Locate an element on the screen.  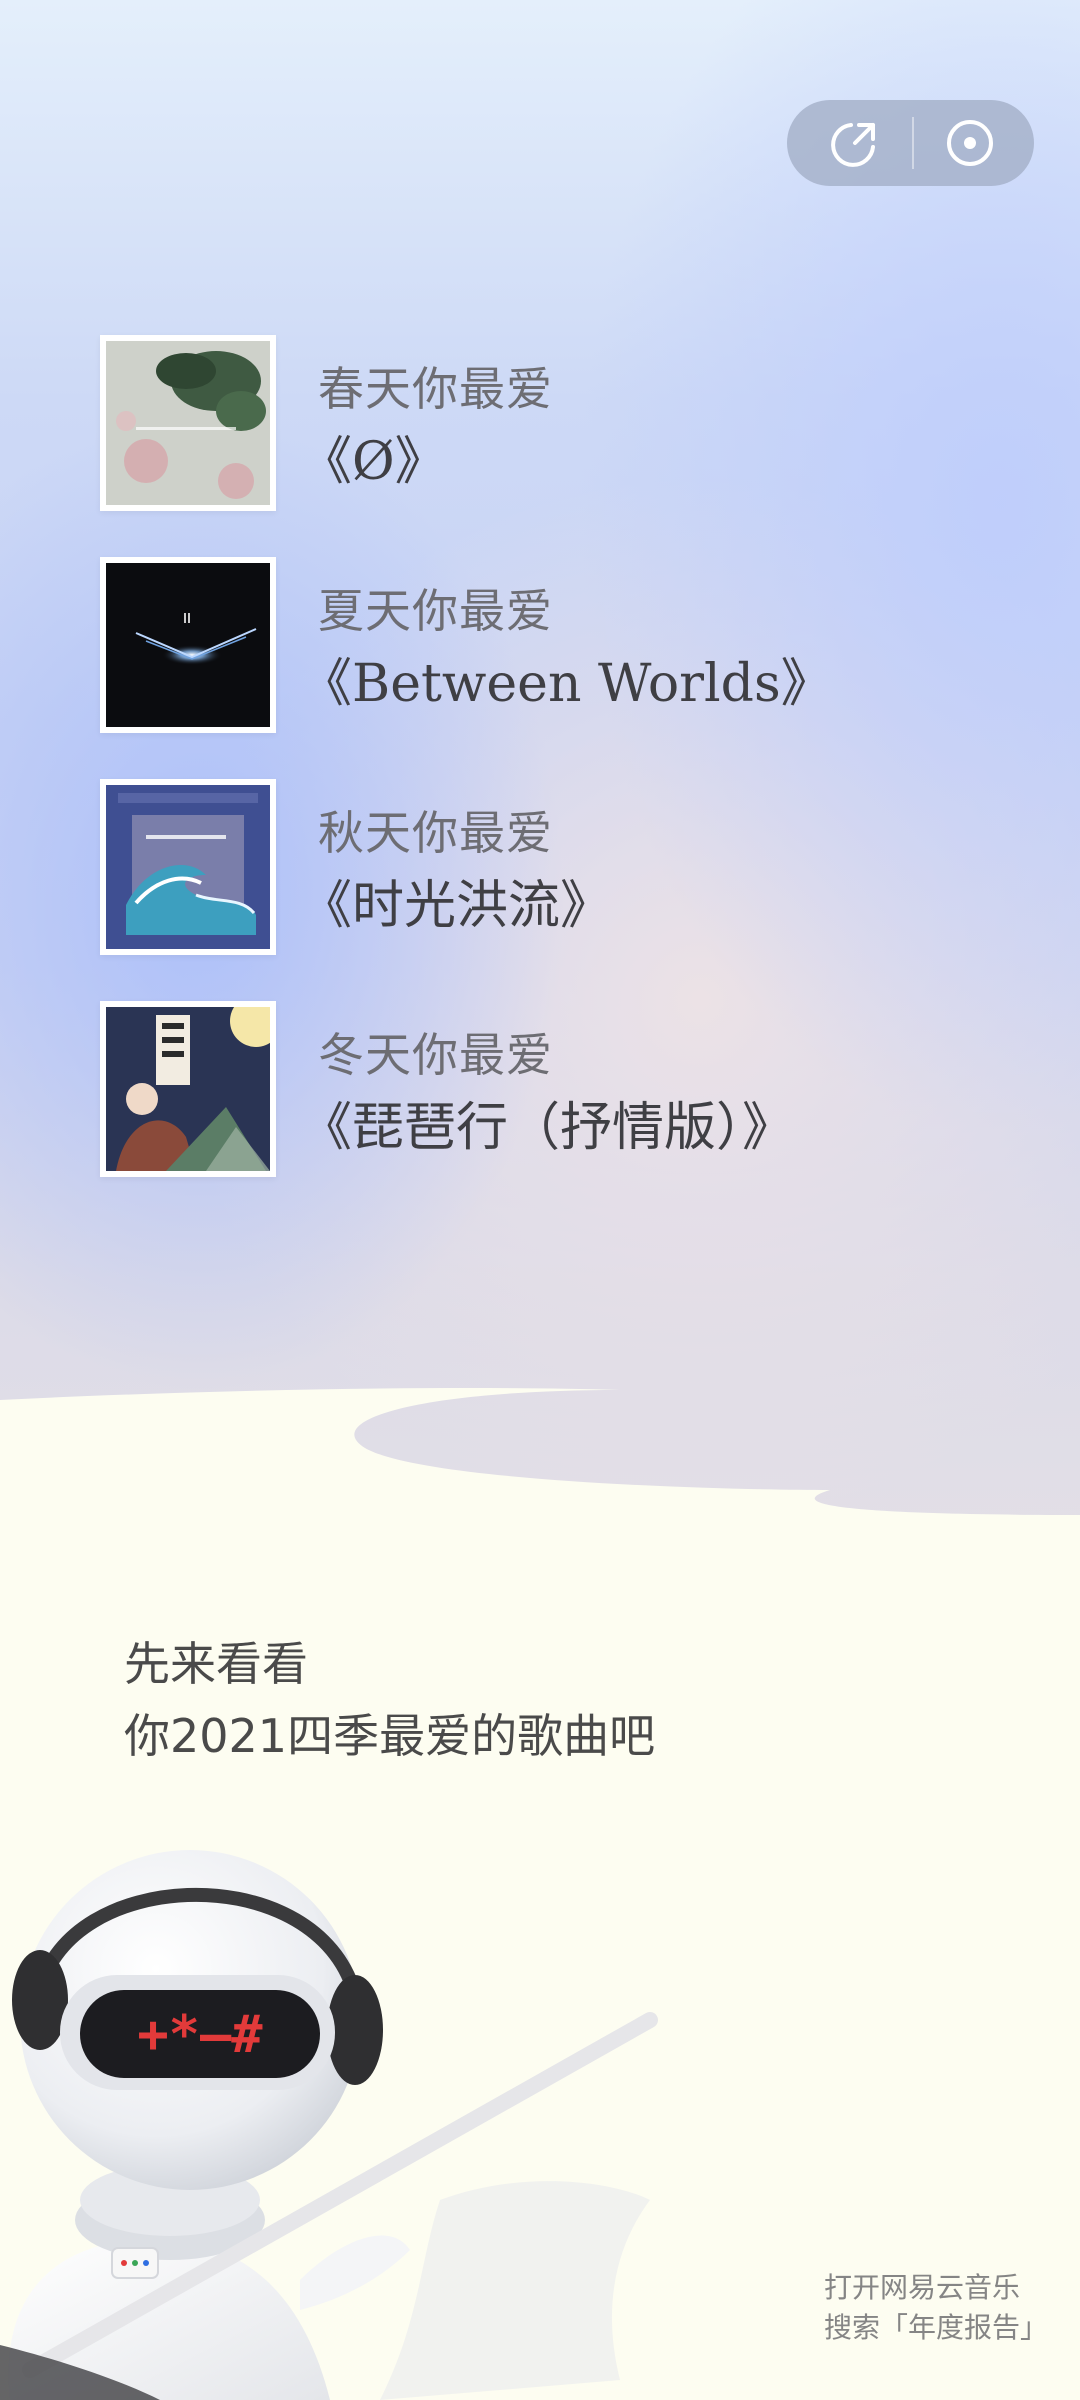
season-label: 秋天你最爱 is located at coordinates (435, 833).